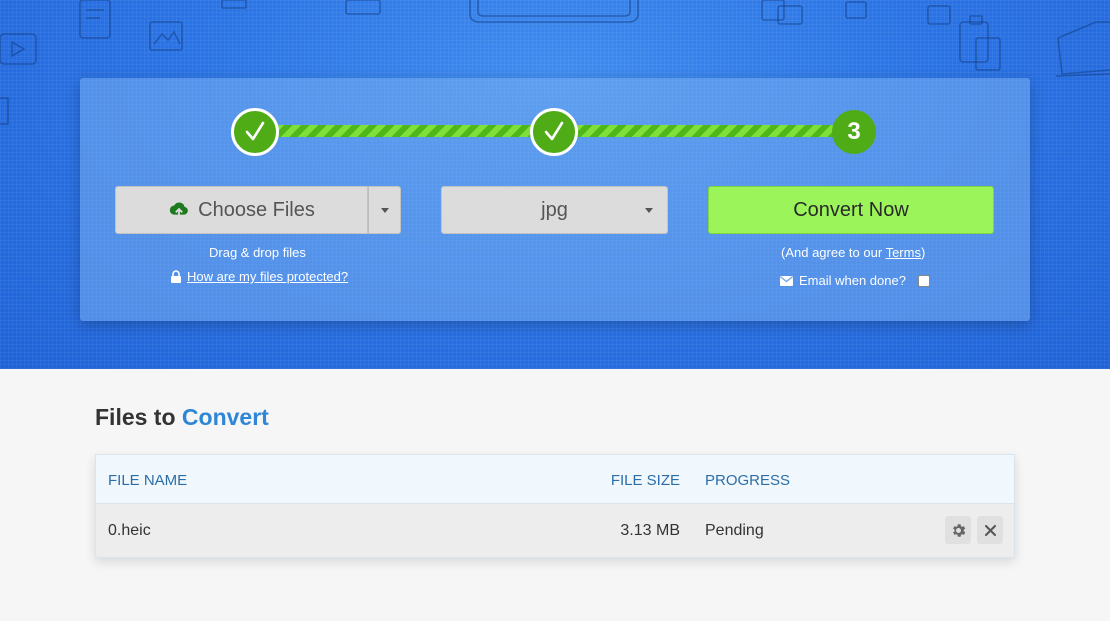 The width and height of the screenshot is (1110, 621). What do you see at coordinates (903, 252) in the screenshot?
I see `terms-link: Terms` at bounding box center [903, 252].